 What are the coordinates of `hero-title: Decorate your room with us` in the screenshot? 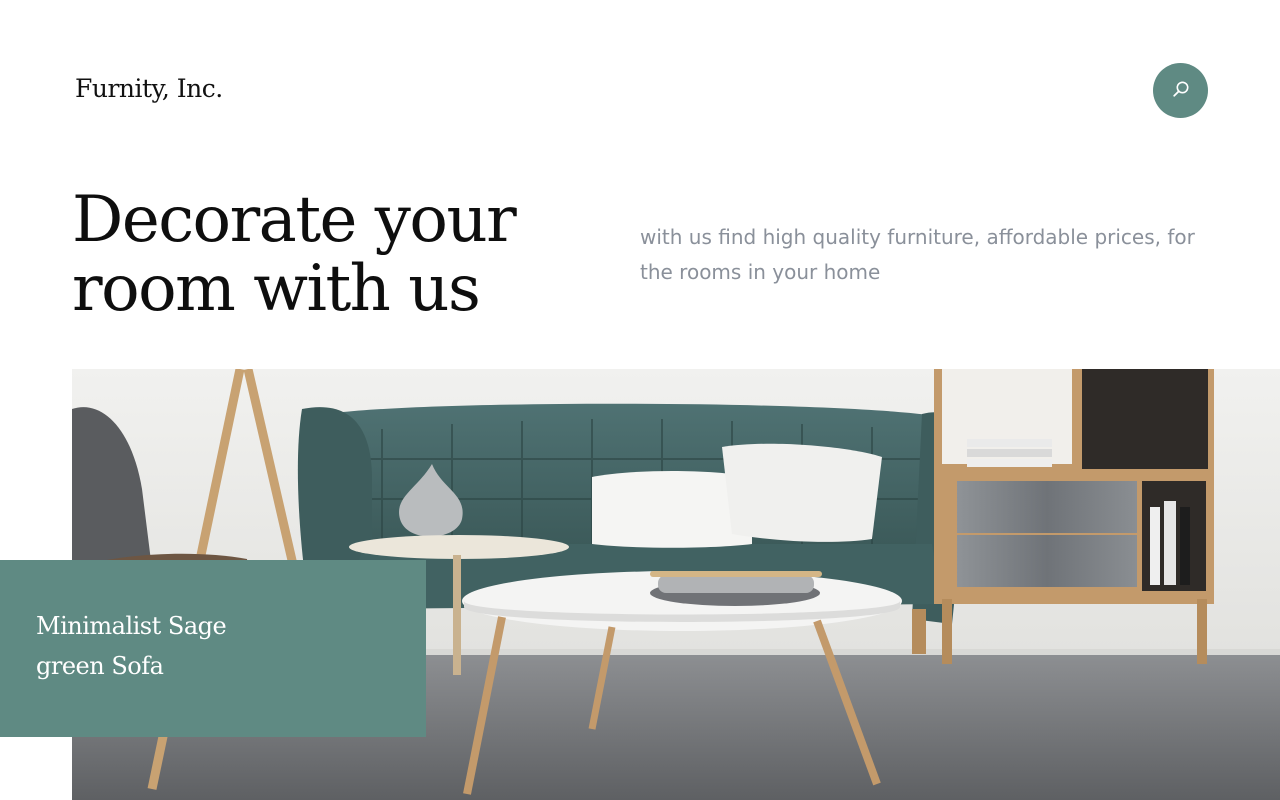 It's located at (294, 254).